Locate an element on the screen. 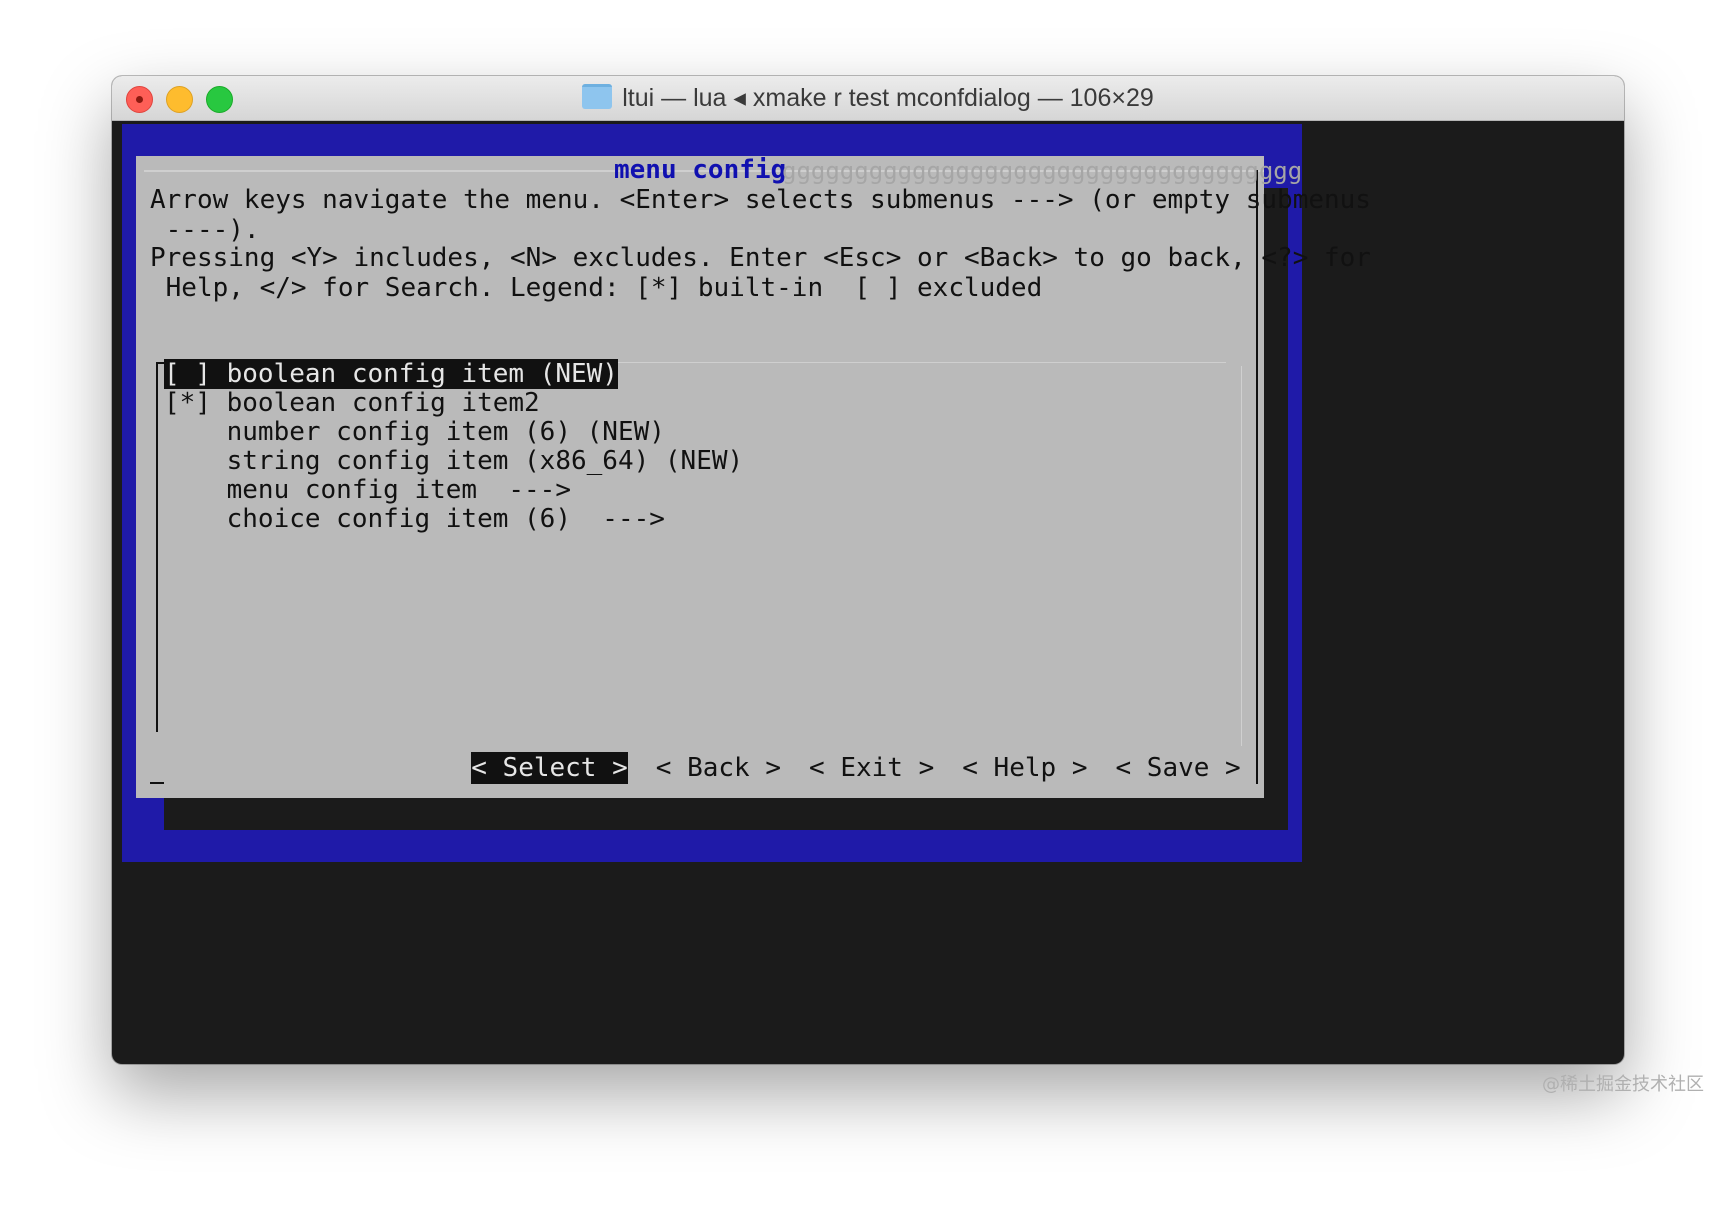  menu-item-label: string config item (x86_64) (NEW) is located at coordinates (454, 461).